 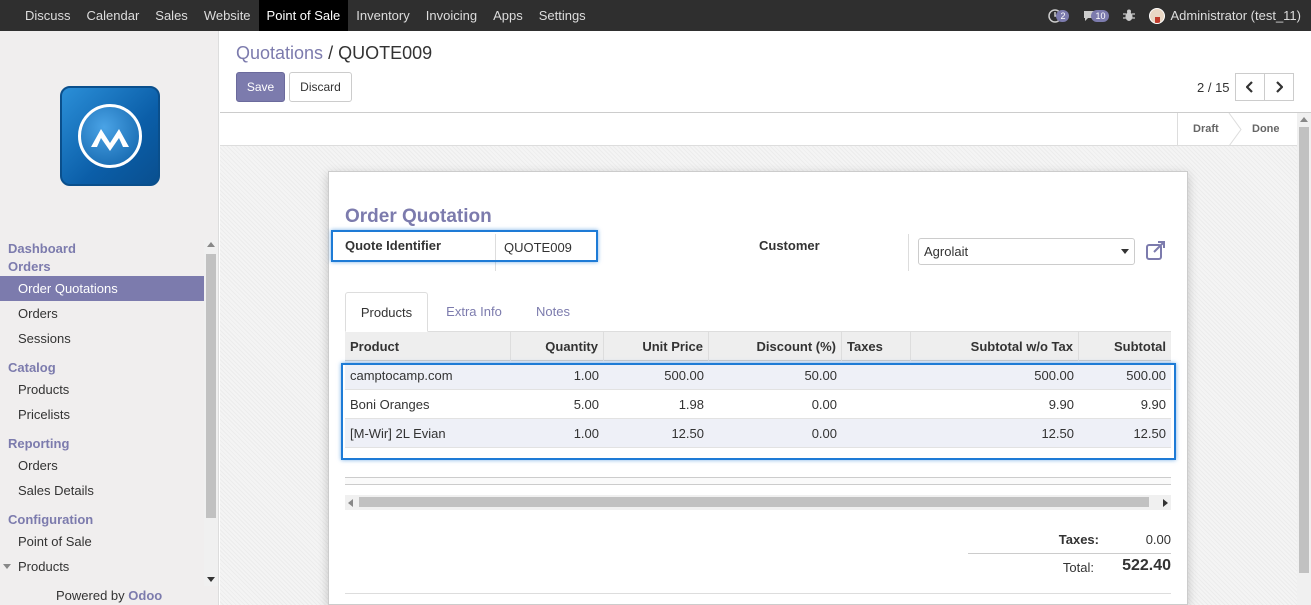 What do you see at coordinates (102, 267) in the screenshot?
I see `sidebar-section-orders: Orders` at bounding box center [102, 267].